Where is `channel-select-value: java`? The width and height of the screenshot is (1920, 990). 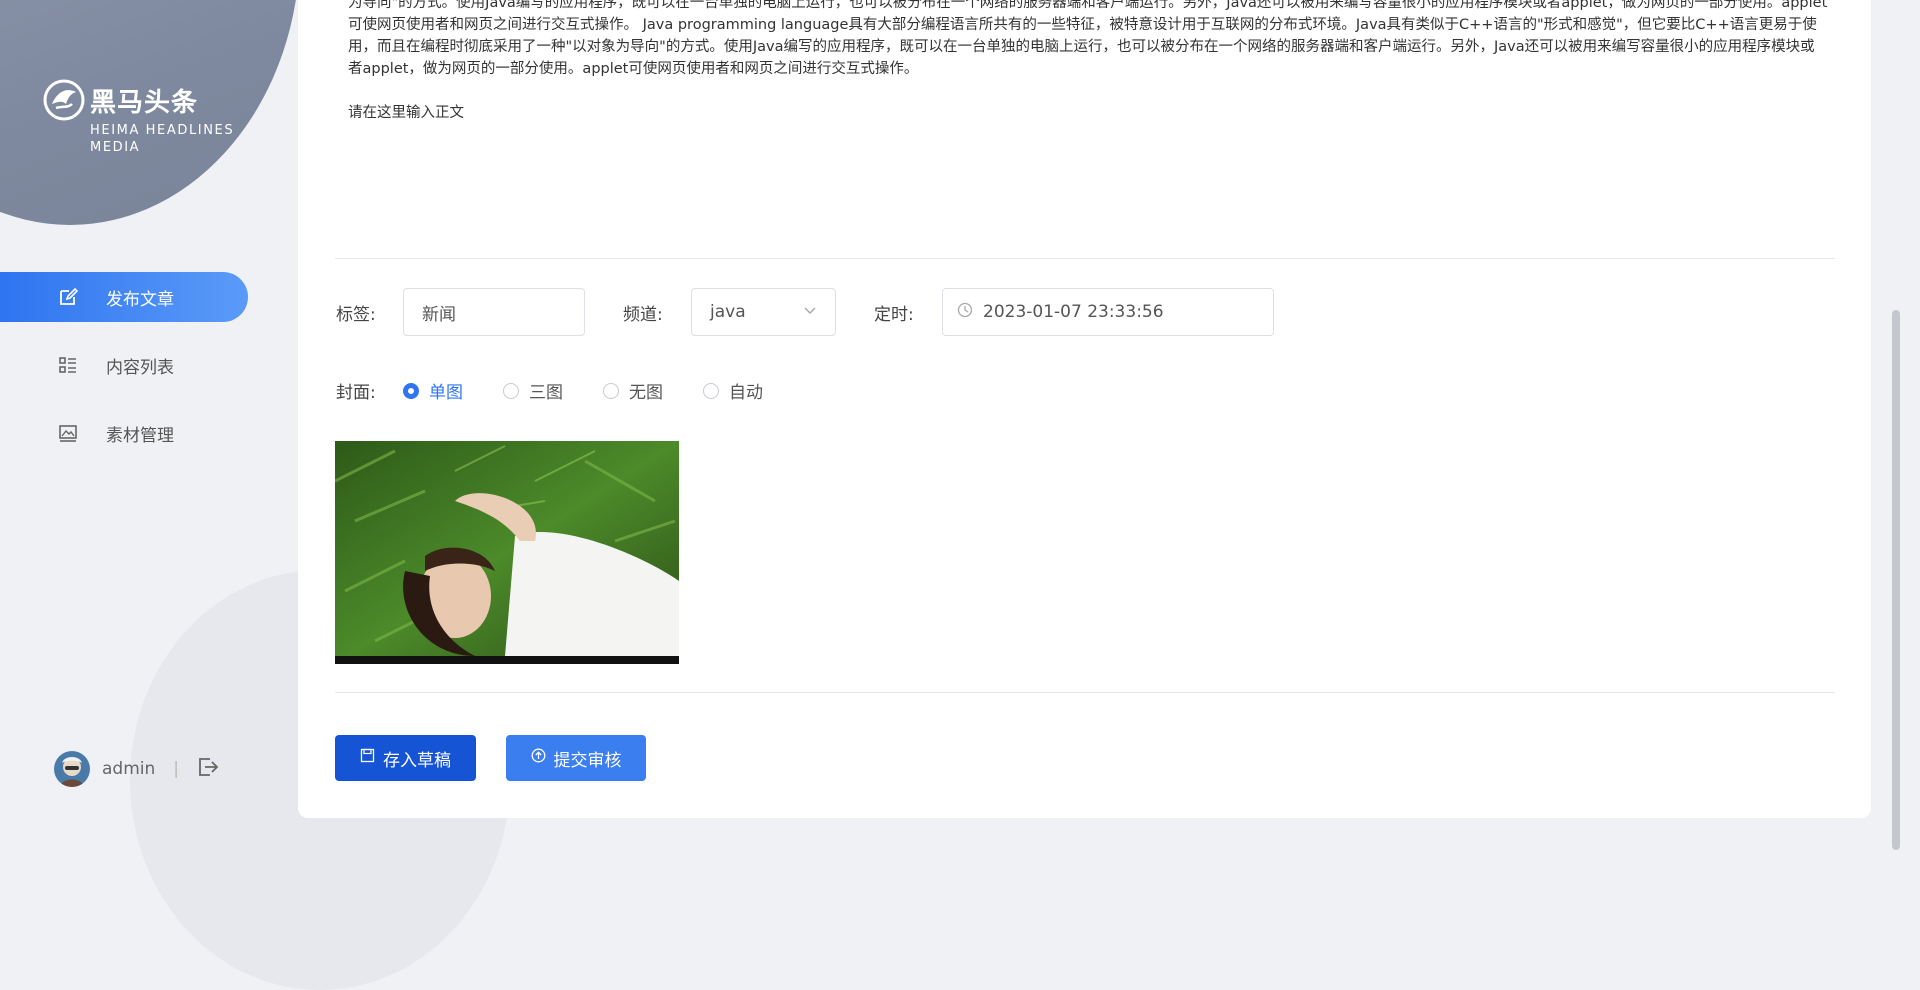 channel-select-value: java is located at coordinates (728, 312).